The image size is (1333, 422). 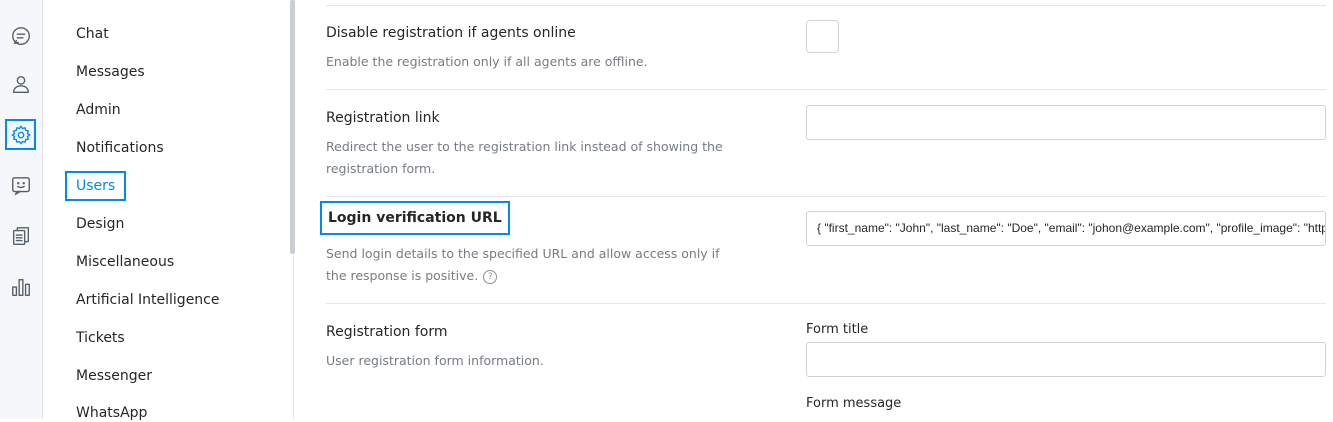 I want to click on setting-title-registration-link: Registration link, so click(x=383, y=118).